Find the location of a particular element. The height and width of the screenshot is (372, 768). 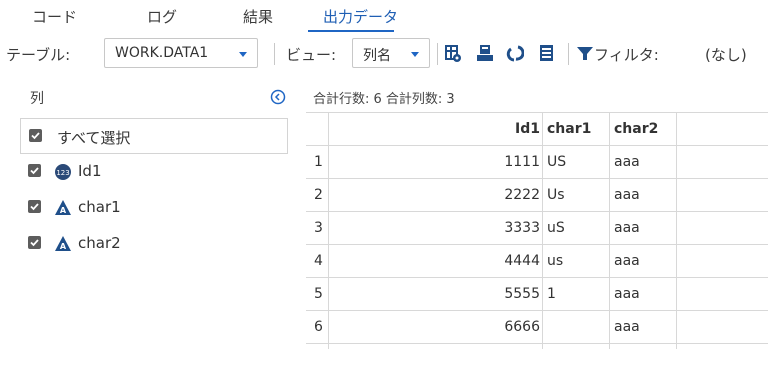

table-row: 6 6666 aaa is located at coordinates (537, 327).